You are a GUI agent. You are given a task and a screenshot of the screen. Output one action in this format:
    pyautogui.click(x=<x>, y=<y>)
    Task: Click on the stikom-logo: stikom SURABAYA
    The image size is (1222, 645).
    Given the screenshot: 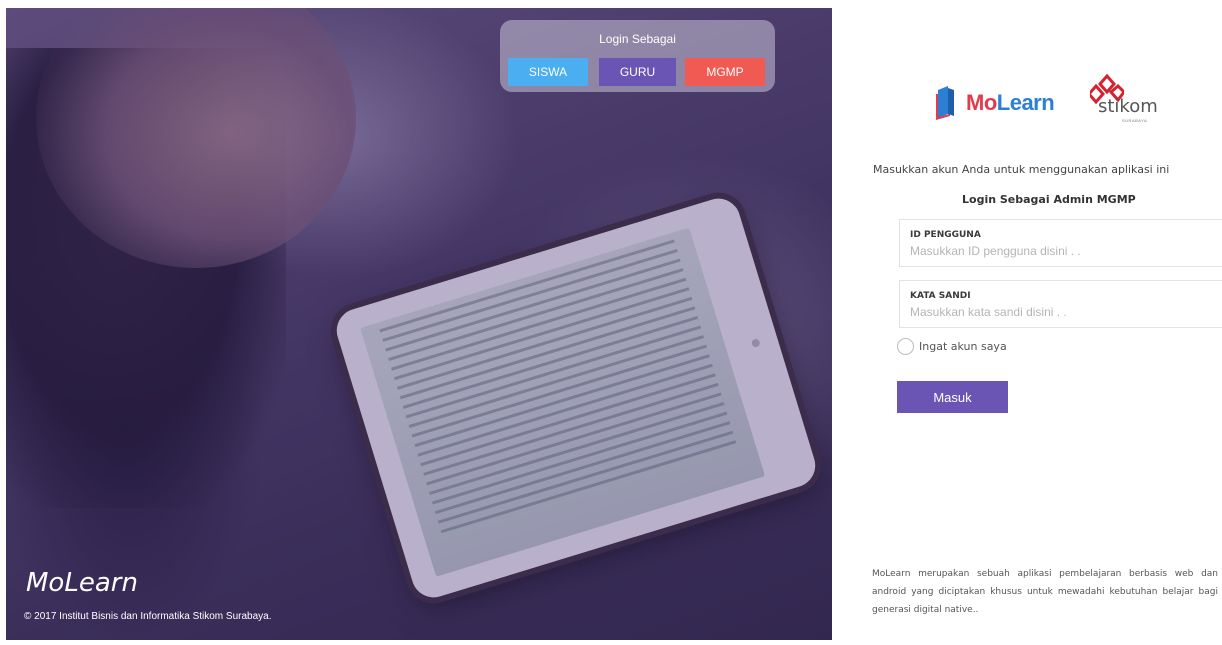 What is the action you would take?
    pyautogui.click(x=1121, y=102)
    